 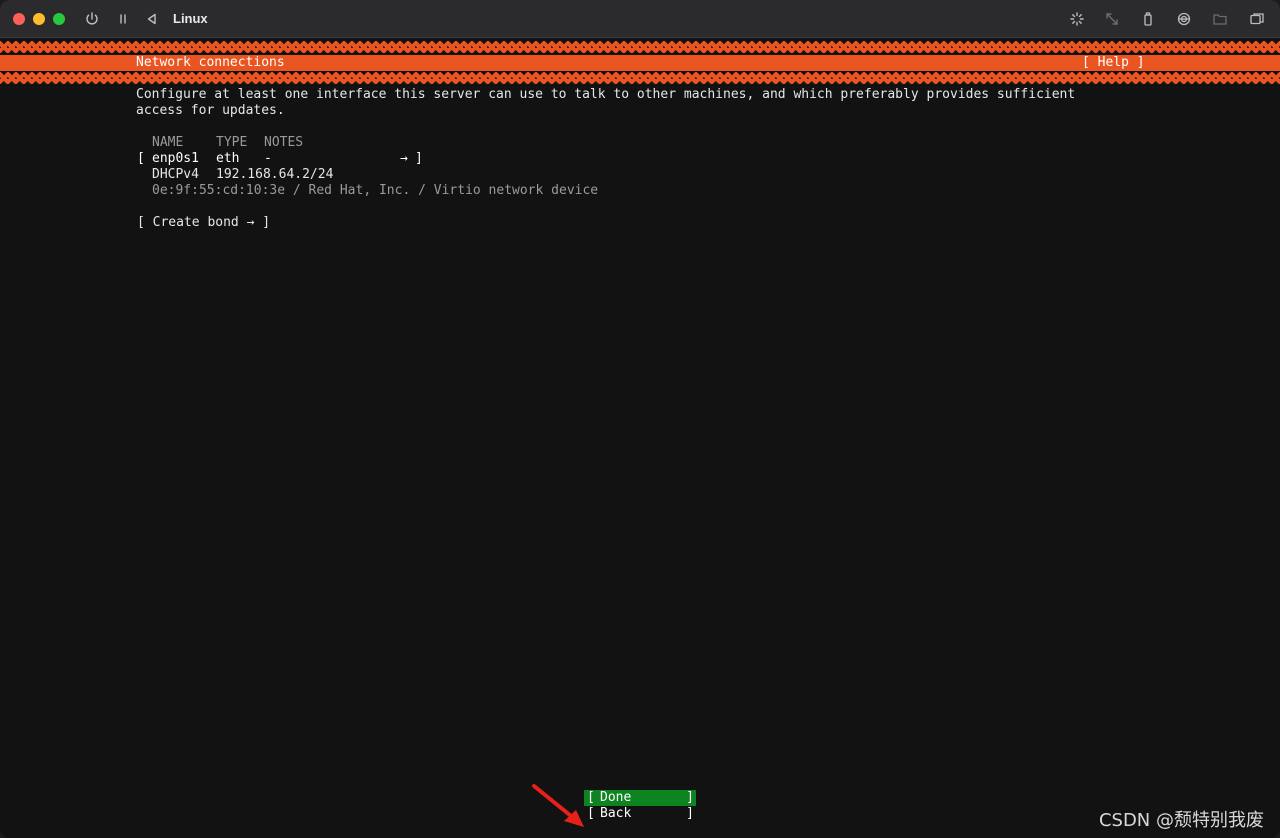 I want to click on address-value: 192.168.64.2/24, so click(x=275, y=174).